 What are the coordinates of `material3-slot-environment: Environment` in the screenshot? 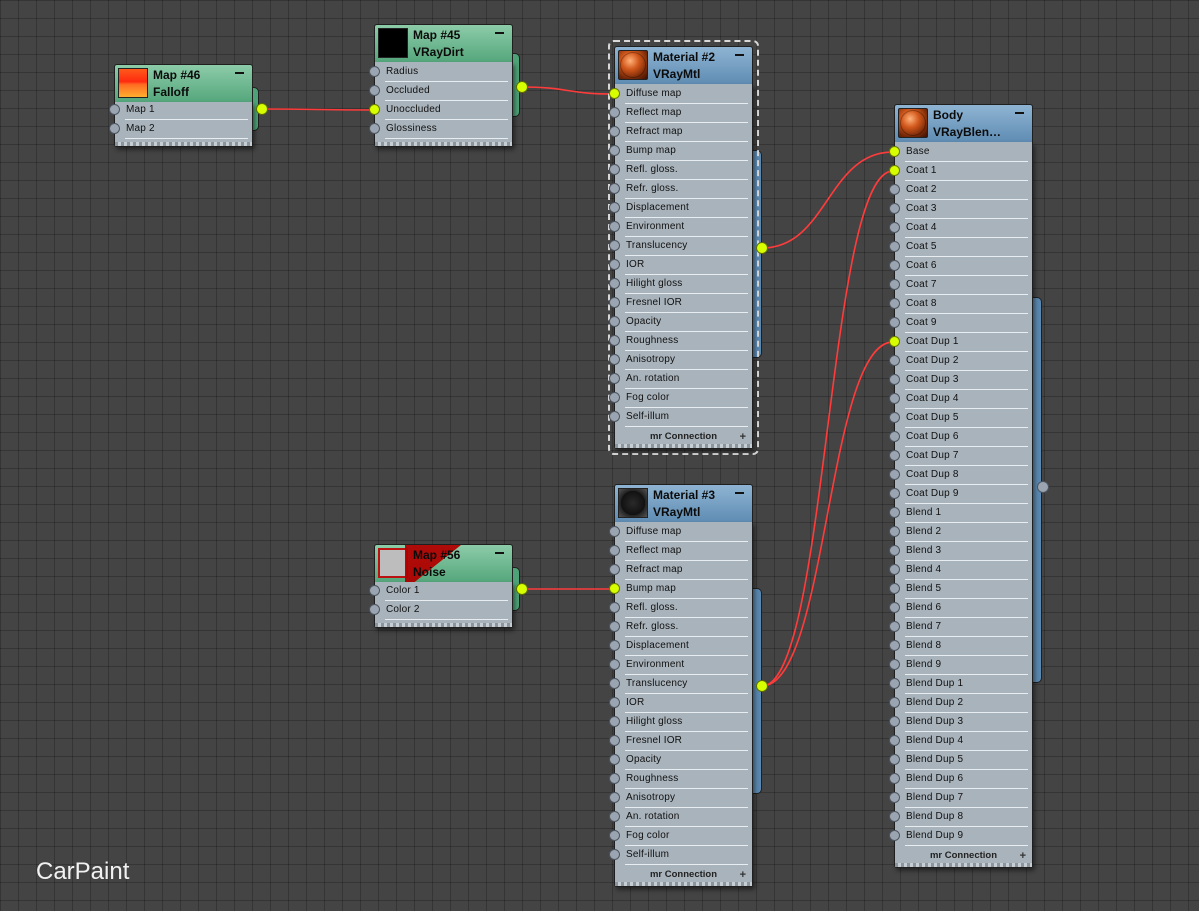 It's located at (680, 665).